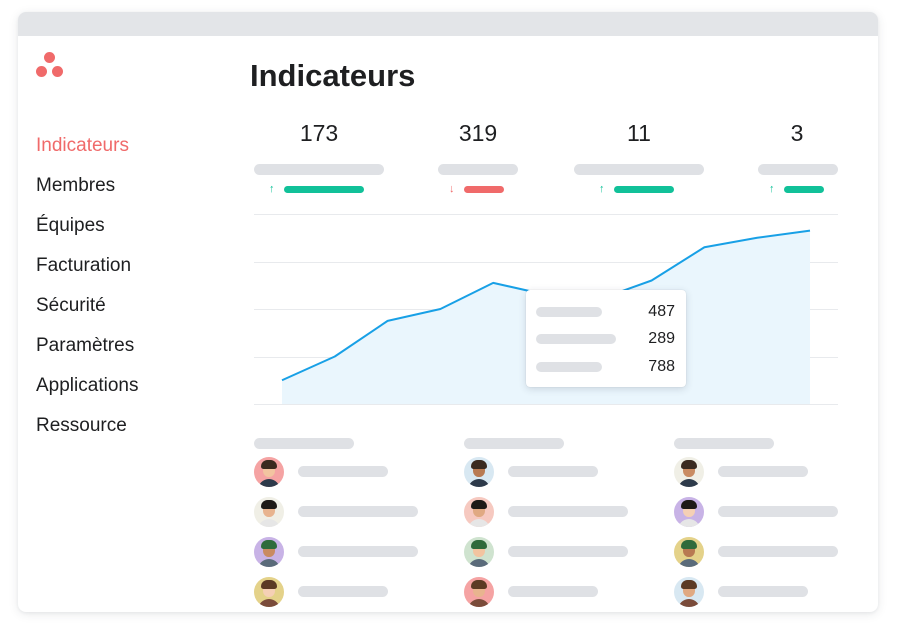 The height and width of the screenshot is (640, 900). Describe the element at coordinates (661, 338) in the screenshot. I see `tooltip-value: 289` at that location.